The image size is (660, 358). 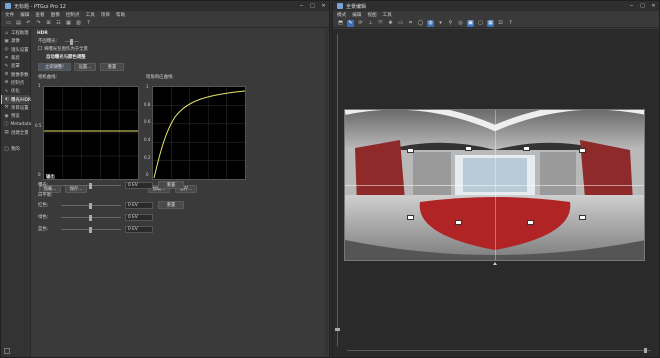 I want to click on true-hdr-checkbox, so click(x=40, y=48).